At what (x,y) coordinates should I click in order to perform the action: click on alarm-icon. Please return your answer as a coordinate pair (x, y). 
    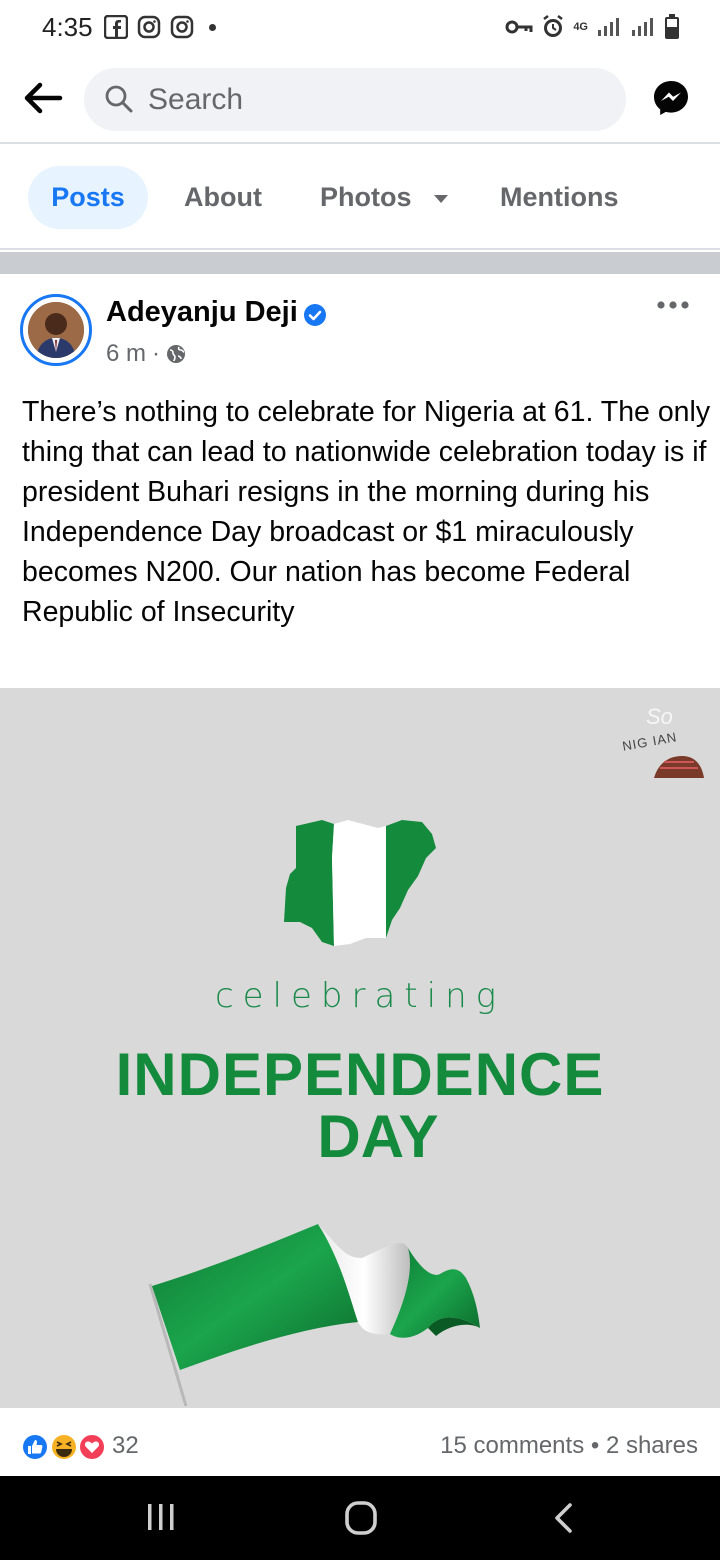
    Looking at the image, I should click on (553, 26).